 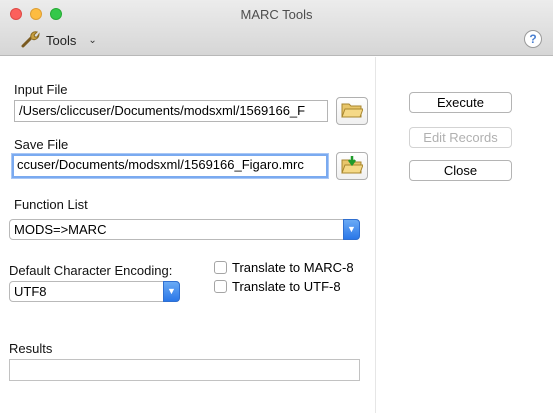 What do you see at coordinates (293, 267) in the screenshot?
I see `translate-marc8-label: Translate to MARC-8` at bounding box center [293, 267].